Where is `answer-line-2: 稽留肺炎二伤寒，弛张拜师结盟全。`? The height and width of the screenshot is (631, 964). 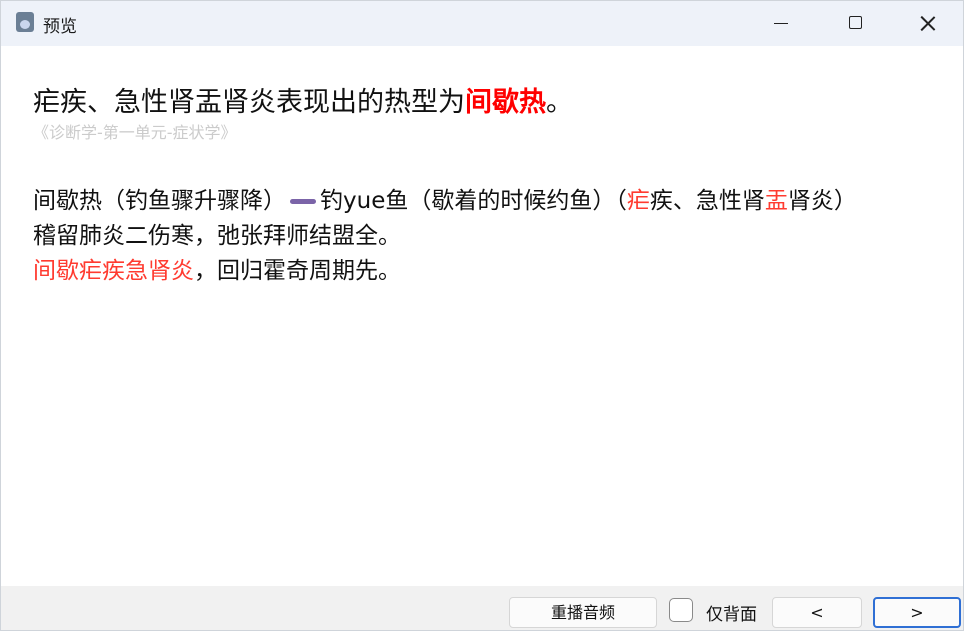
answer-line-2: 稽留肺炎二伤寒，弛张拜师结盟全。 is located at coordinates (217, 236).